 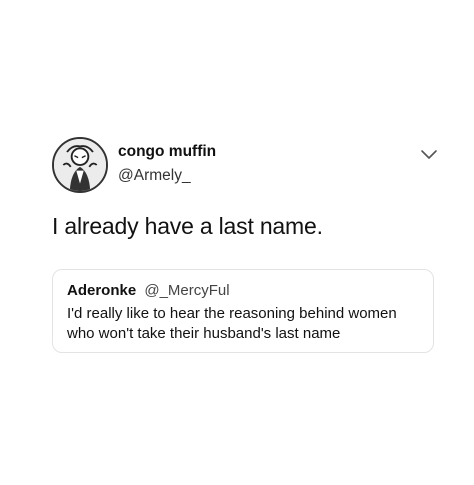 What do you see at coordinates (167, 152) in the screenshot?
I see `author-display-name: congo muffin` at bounding box center [167, 152].